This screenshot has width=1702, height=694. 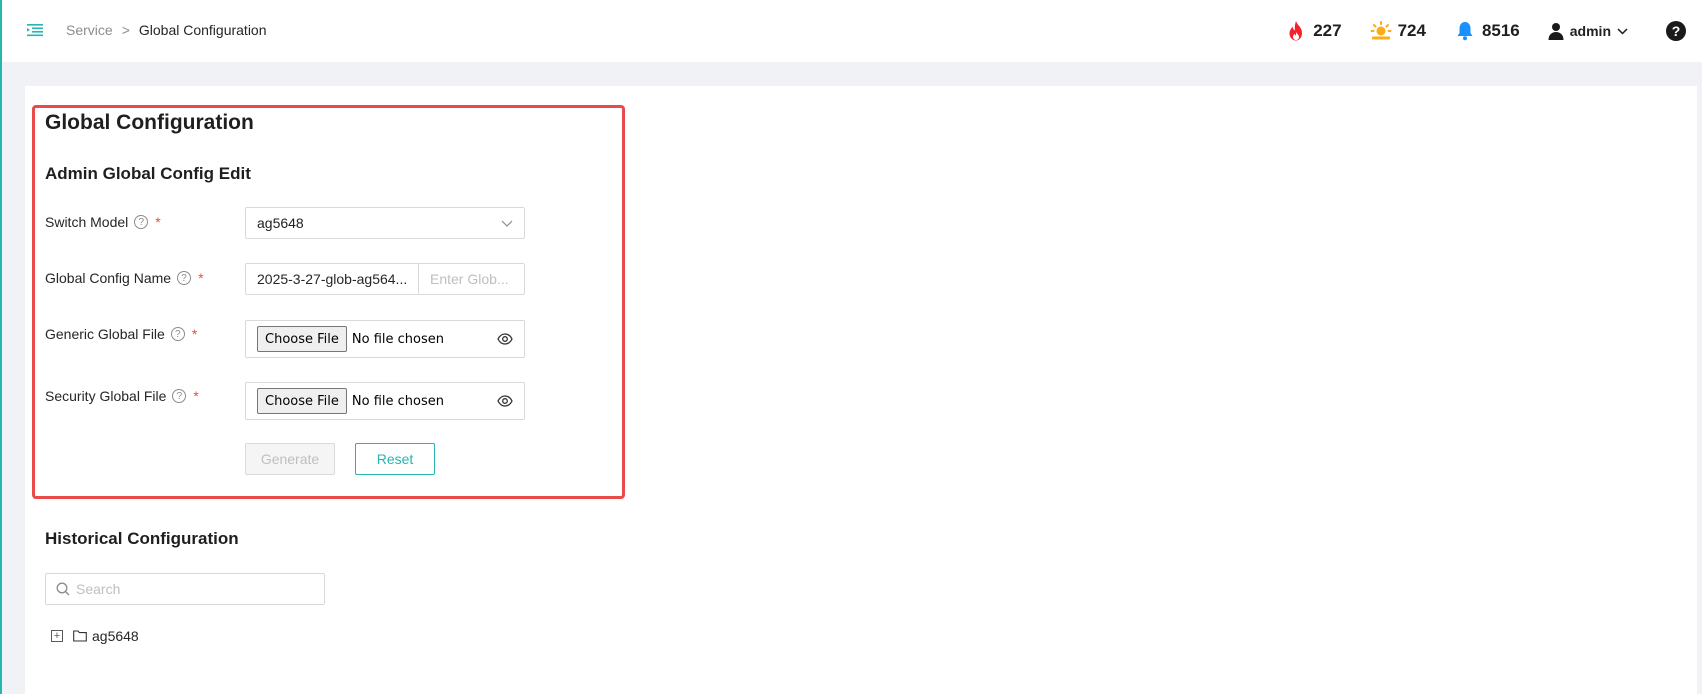 What do you see at coordinates (385, 223) in the screenshot?
I see `switch-model-select: ag5648` at bounding box center [385, 223].